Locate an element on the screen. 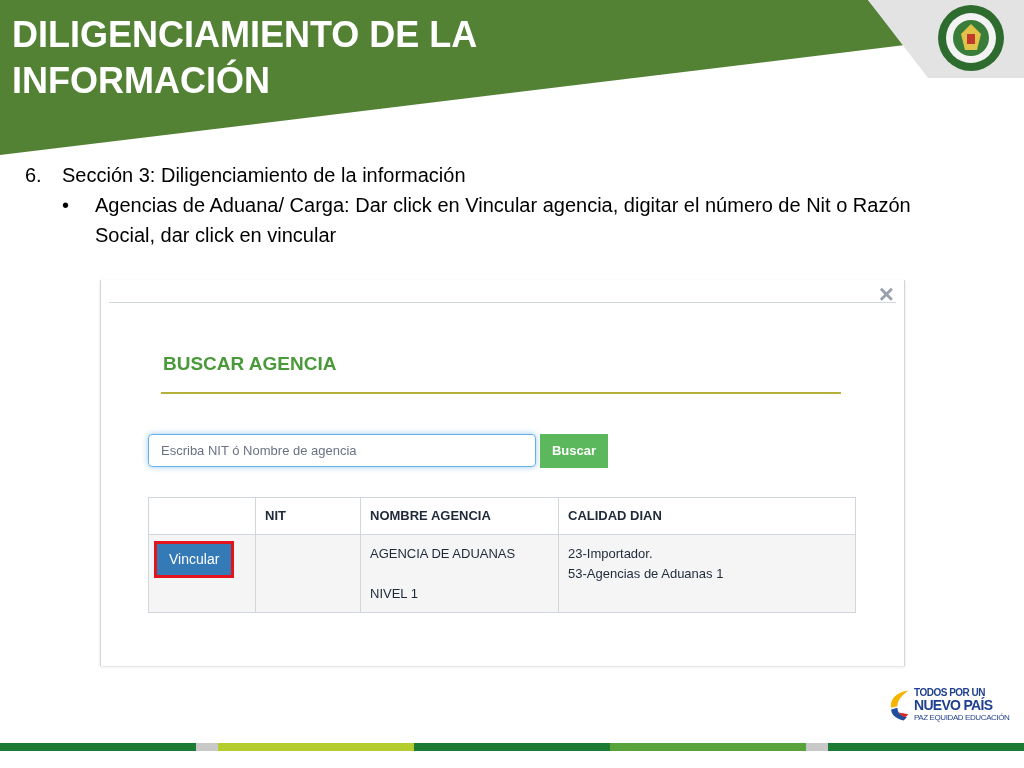 This screenshot has height=768, width=1024. list-number: 6. is located at coordinates (34, 175).